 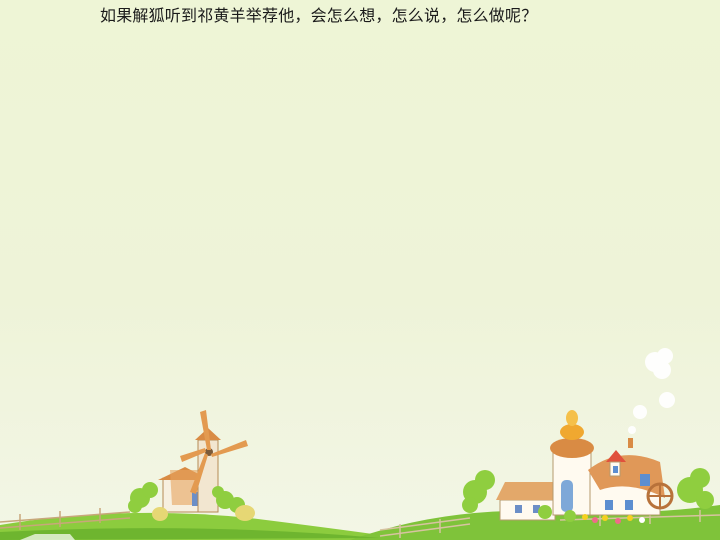 I want to click on cloud-icon, so click(x=651, y=391).